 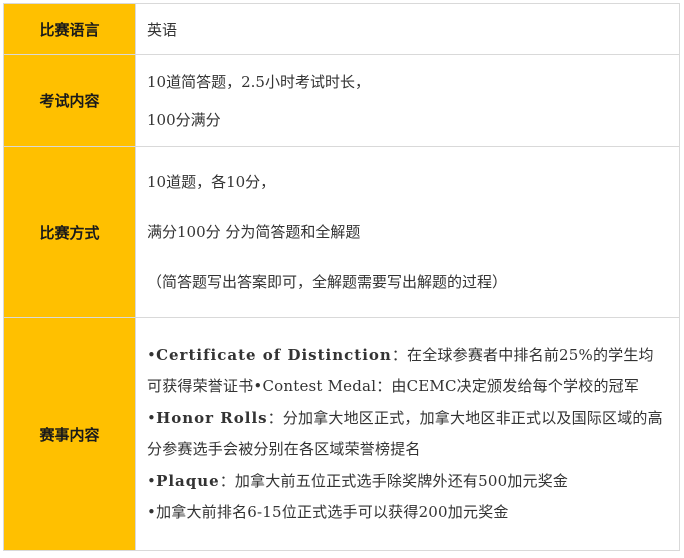 I want to click on award-title-certificate: Certificate of Distinction, so click(x=274, y=354).